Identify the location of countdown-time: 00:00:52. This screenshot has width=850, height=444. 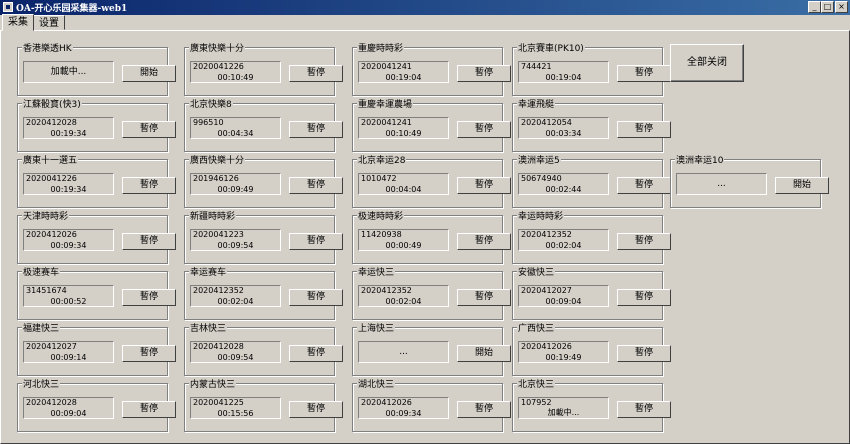
(68, 301).